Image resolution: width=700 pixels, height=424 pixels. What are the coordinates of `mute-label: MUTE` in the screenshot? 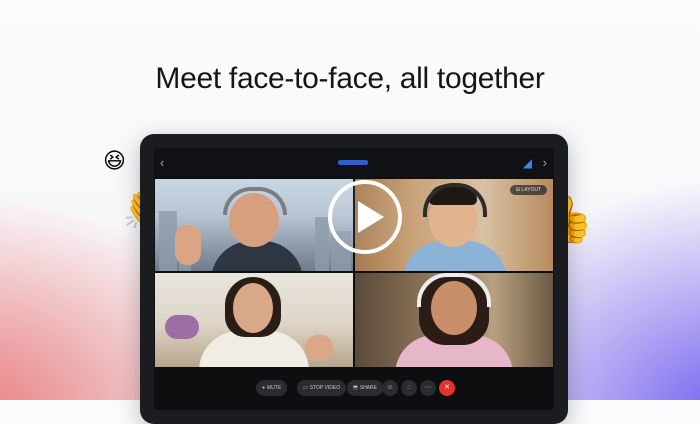 It's located at (274, 388).